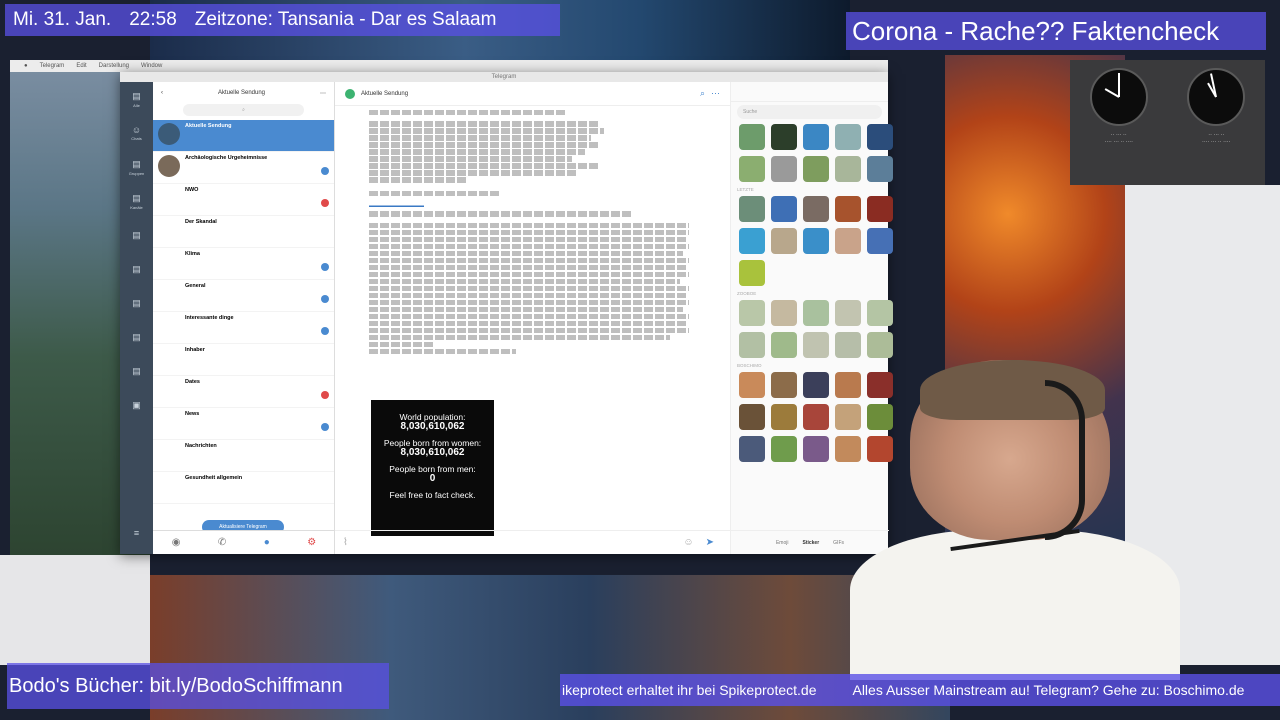 The image size is (1280, 720). What do you see at coordinates (176, 685) in the screenshot?
I see `books-label: Bodo's Bücher: bit.ly/BodoSchiffmann` at bounding box center [176, 685].